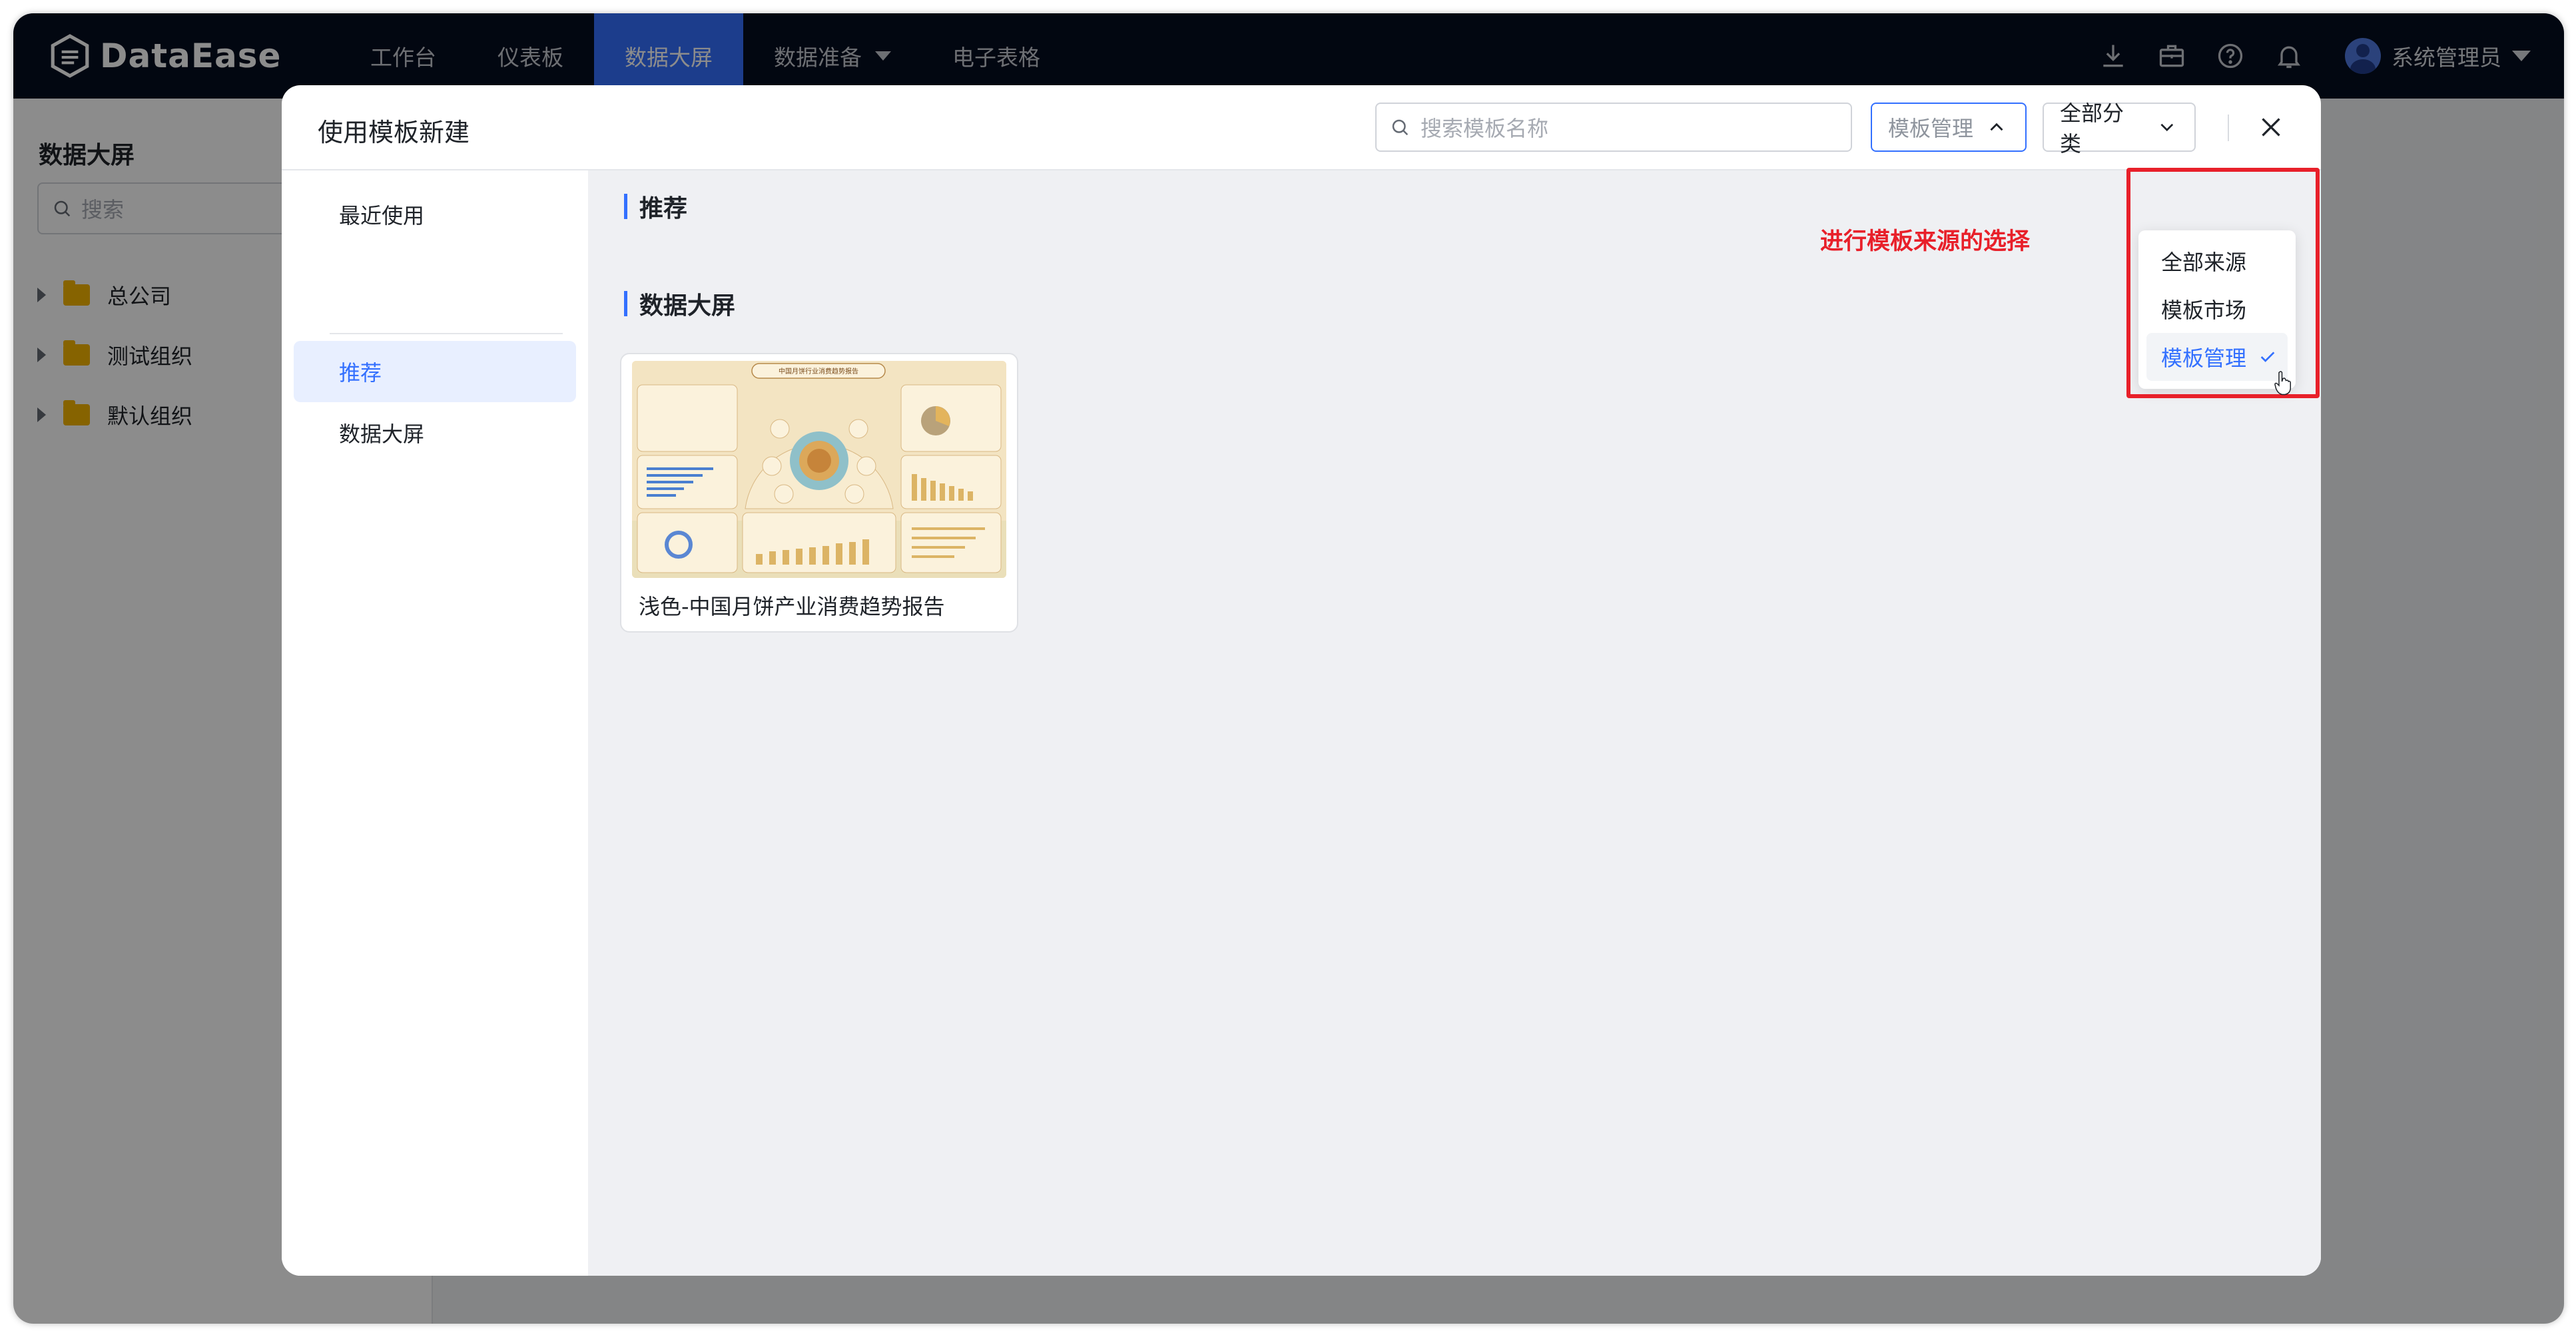 The image size is (2576, 1333). I want to click on template-preview-image: 中国月饼行业消费趋势报告, so click(819, 469).